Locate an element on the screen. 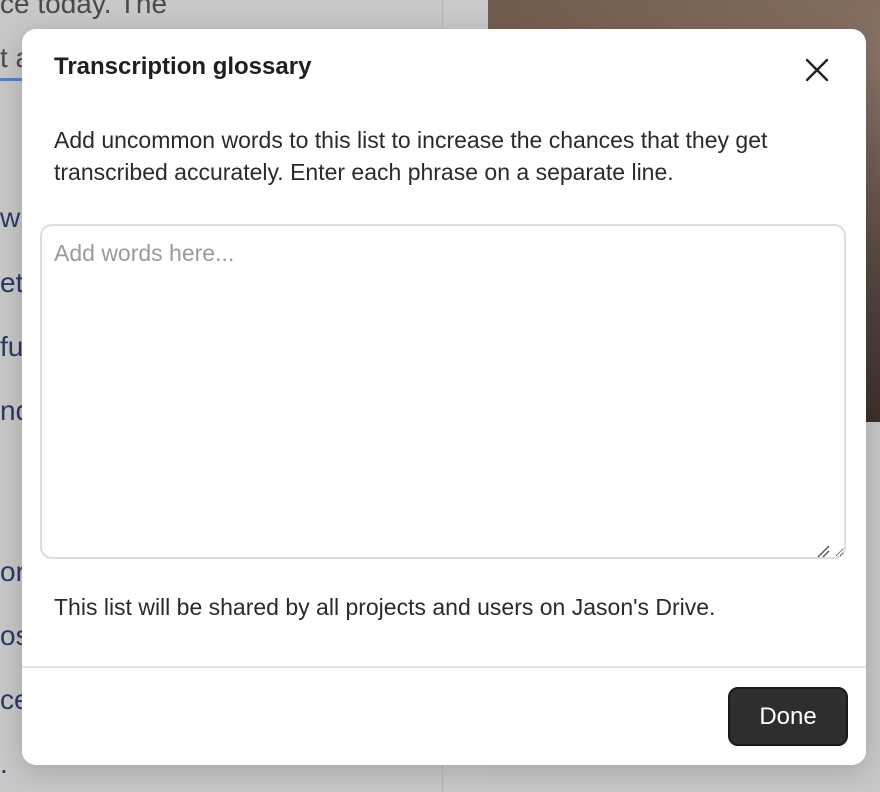  editor-fragment: fu is located at coordinates (12, 346).